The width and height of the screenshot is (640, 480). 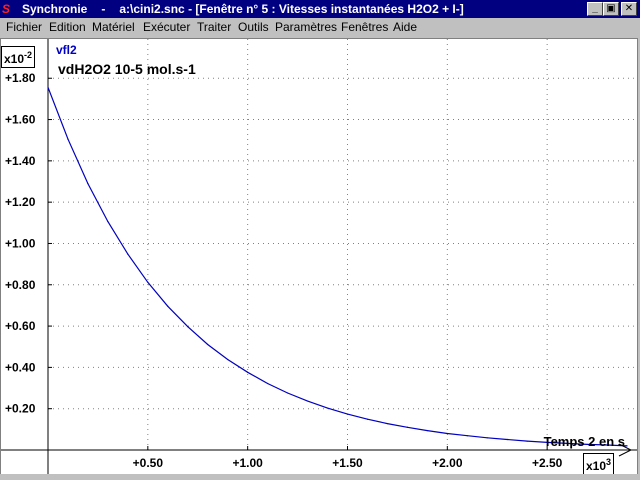 What do you see at coordinates (20, 285) in the screenshot?
I see `y-tick-label: +0.80` at bounding box center [20, 285].